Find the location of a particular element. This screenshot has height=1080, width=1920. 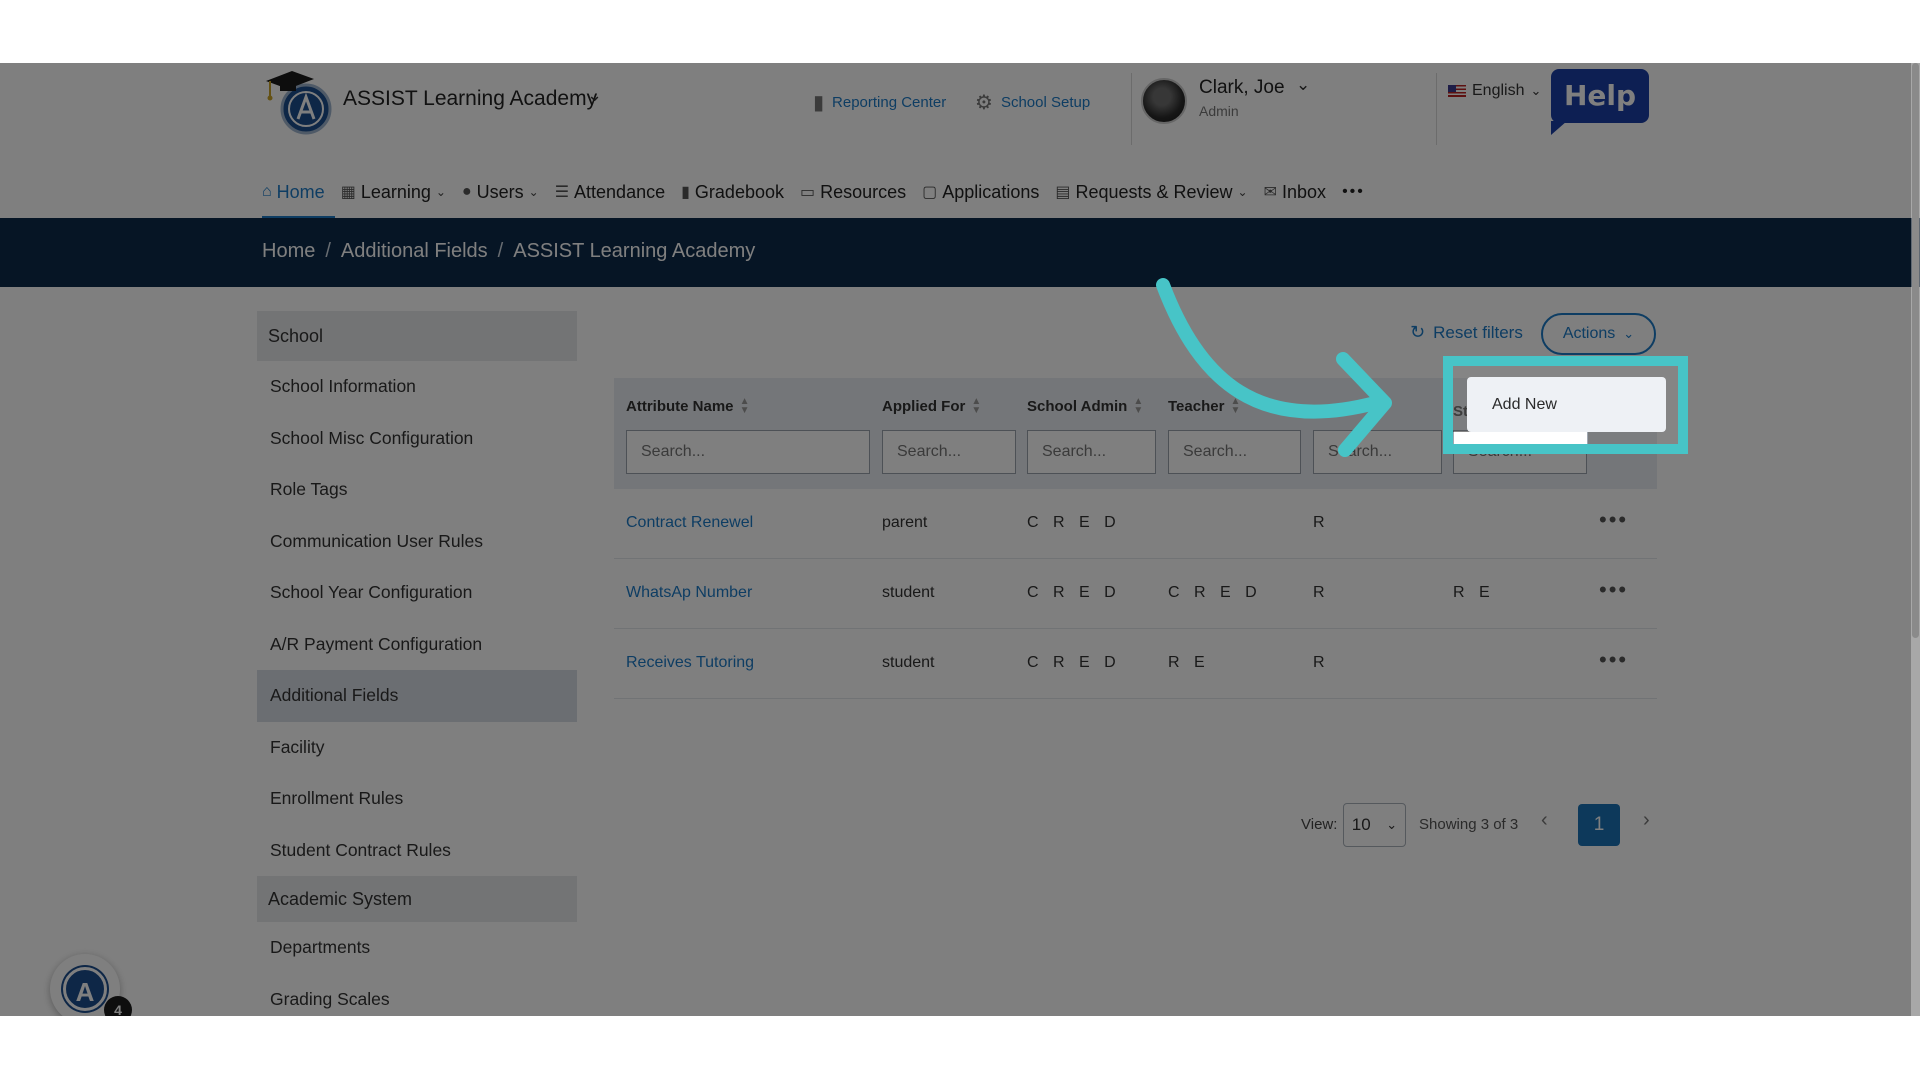

guide-arrow-icon is located at coordinates (1274, 367).